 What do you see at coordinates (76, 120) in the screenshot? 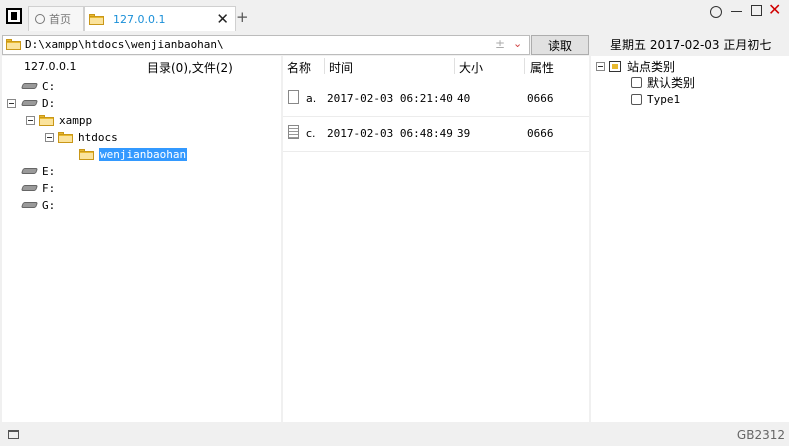
I see `tree-item-label: xampp` at bounding box center [76, 120].